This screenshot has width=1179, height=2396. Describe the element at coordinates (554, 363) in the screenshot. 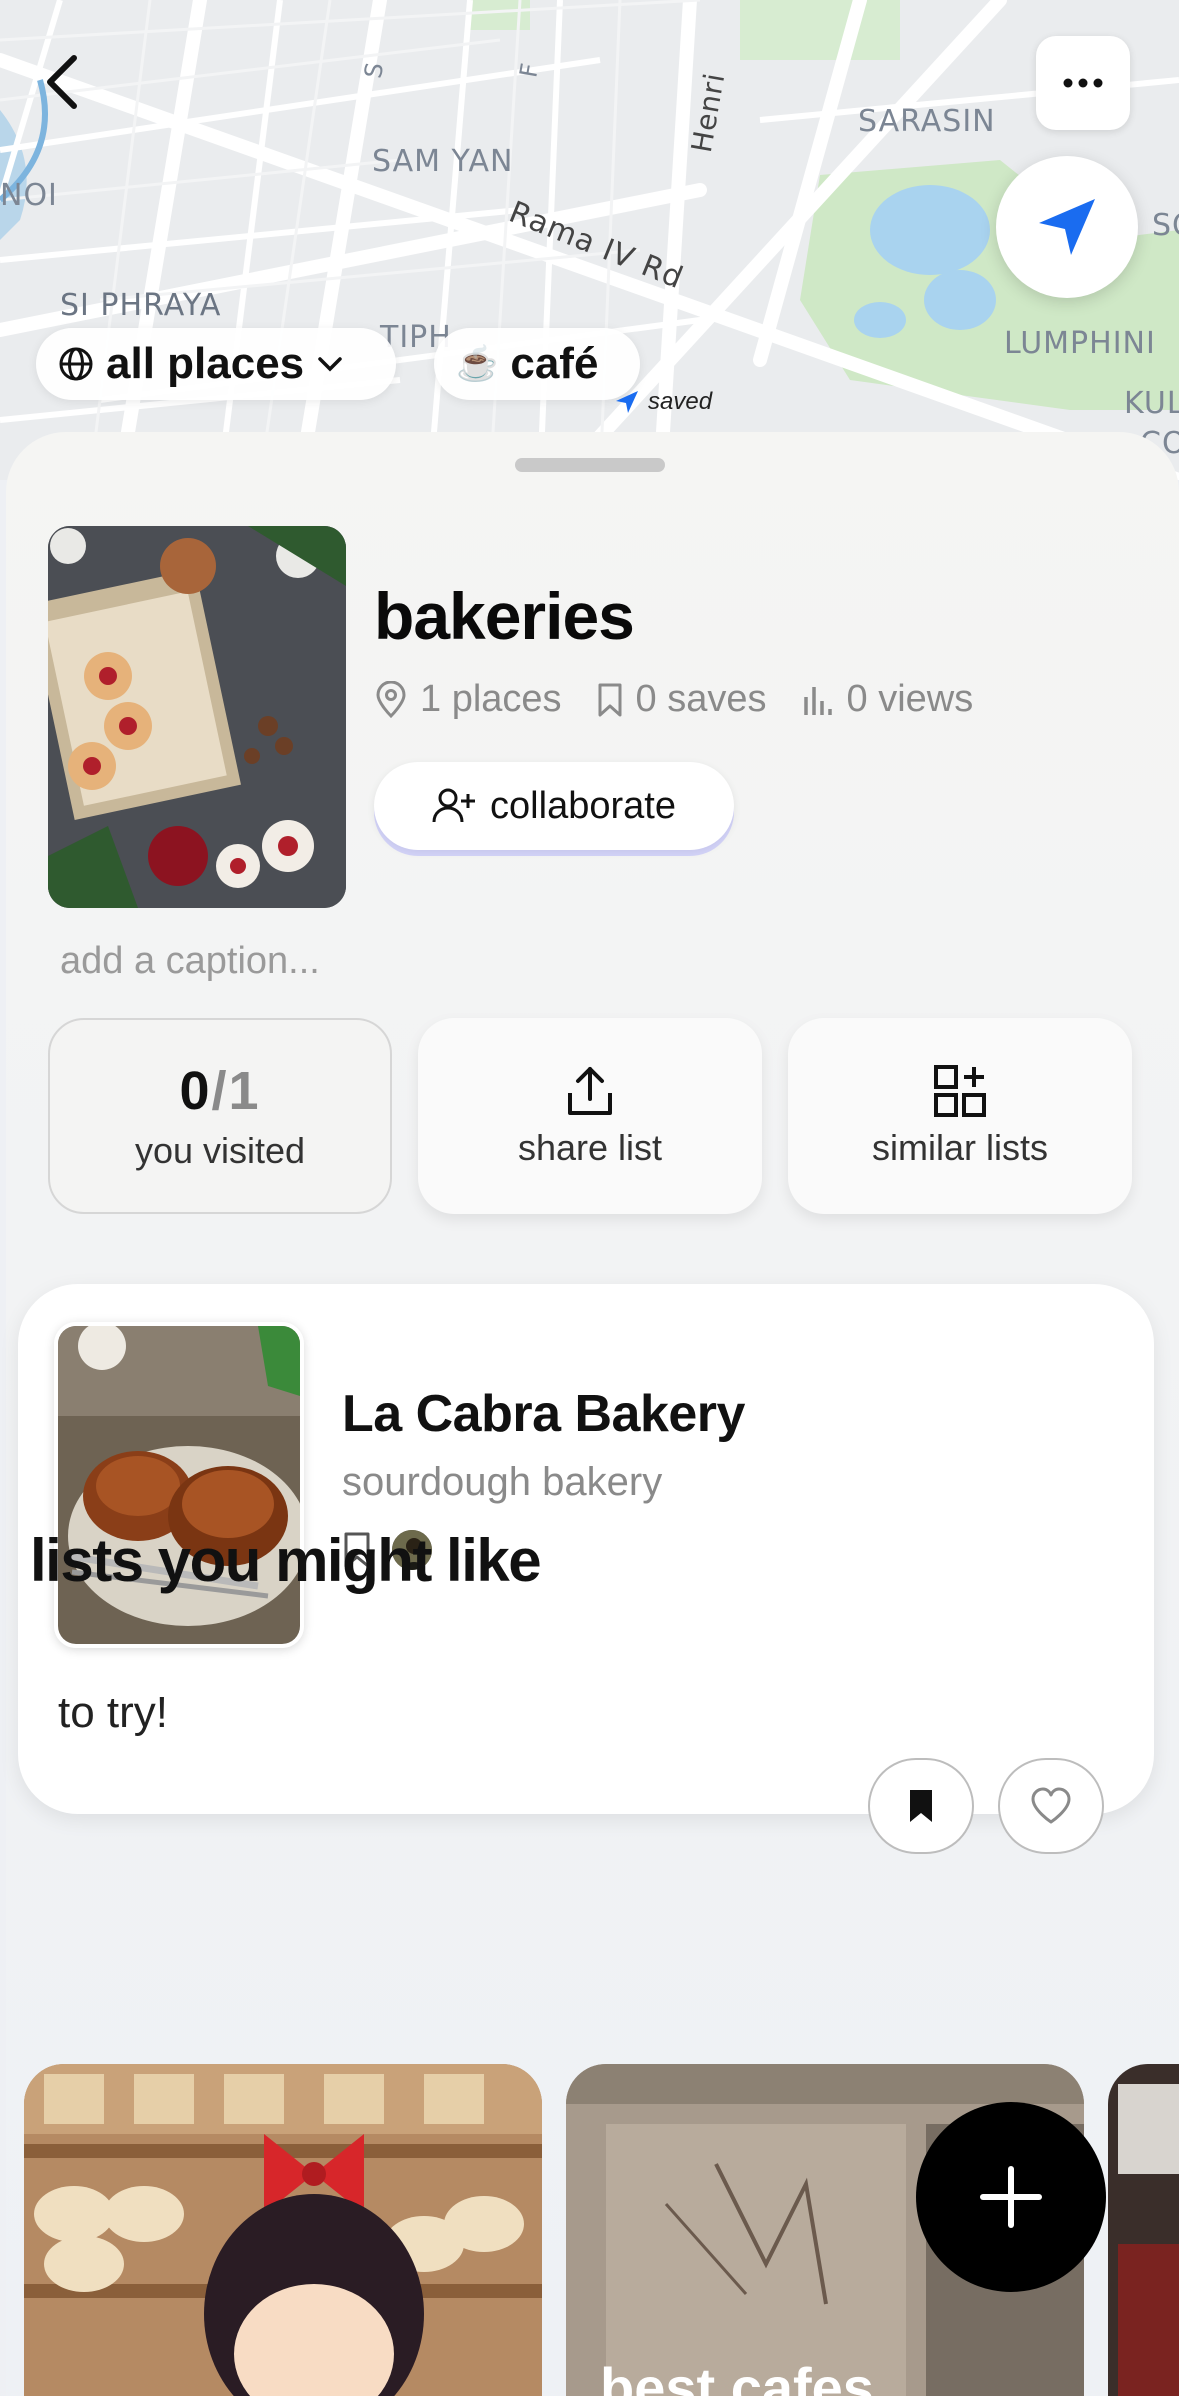

I see `filter-cafe-label: café` at that location.